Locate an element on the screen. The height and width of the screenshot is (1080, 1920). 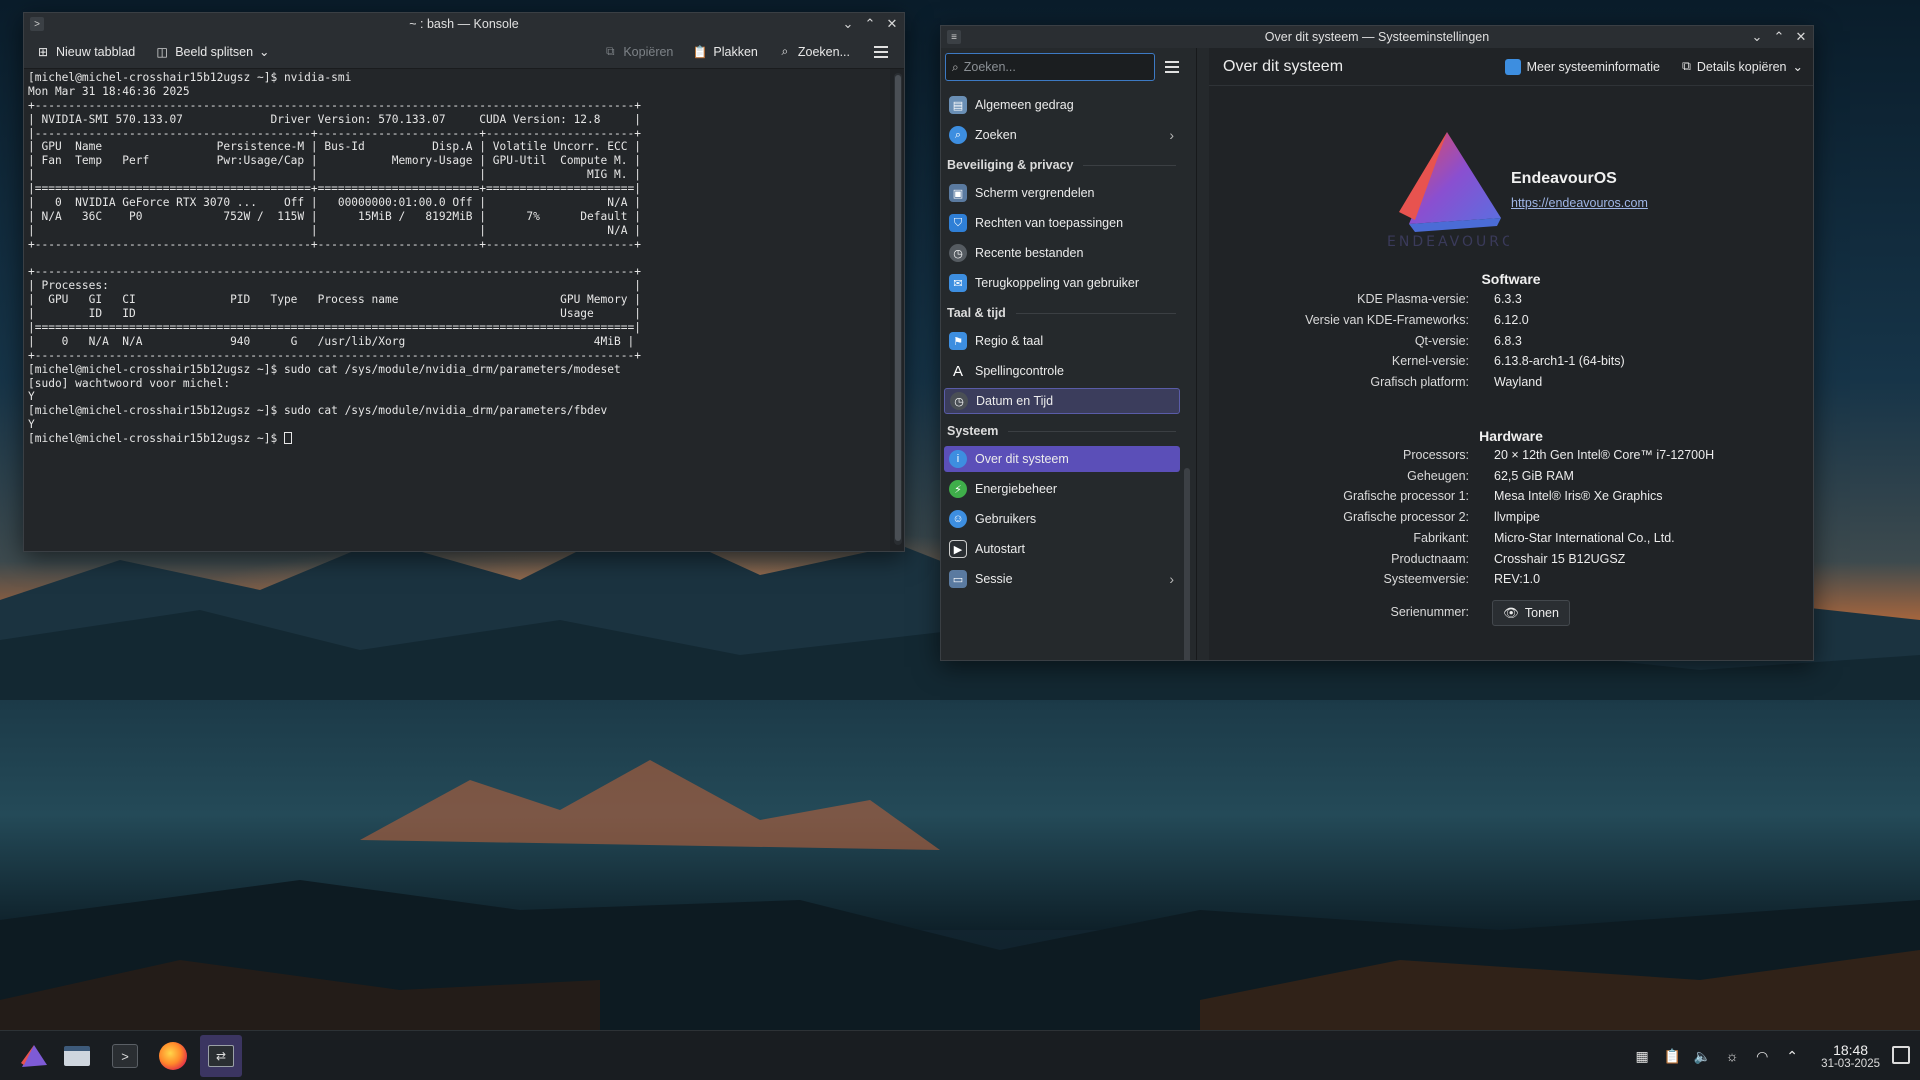
volume-icon: 🔈 is located at coordinates (1702, 1056).